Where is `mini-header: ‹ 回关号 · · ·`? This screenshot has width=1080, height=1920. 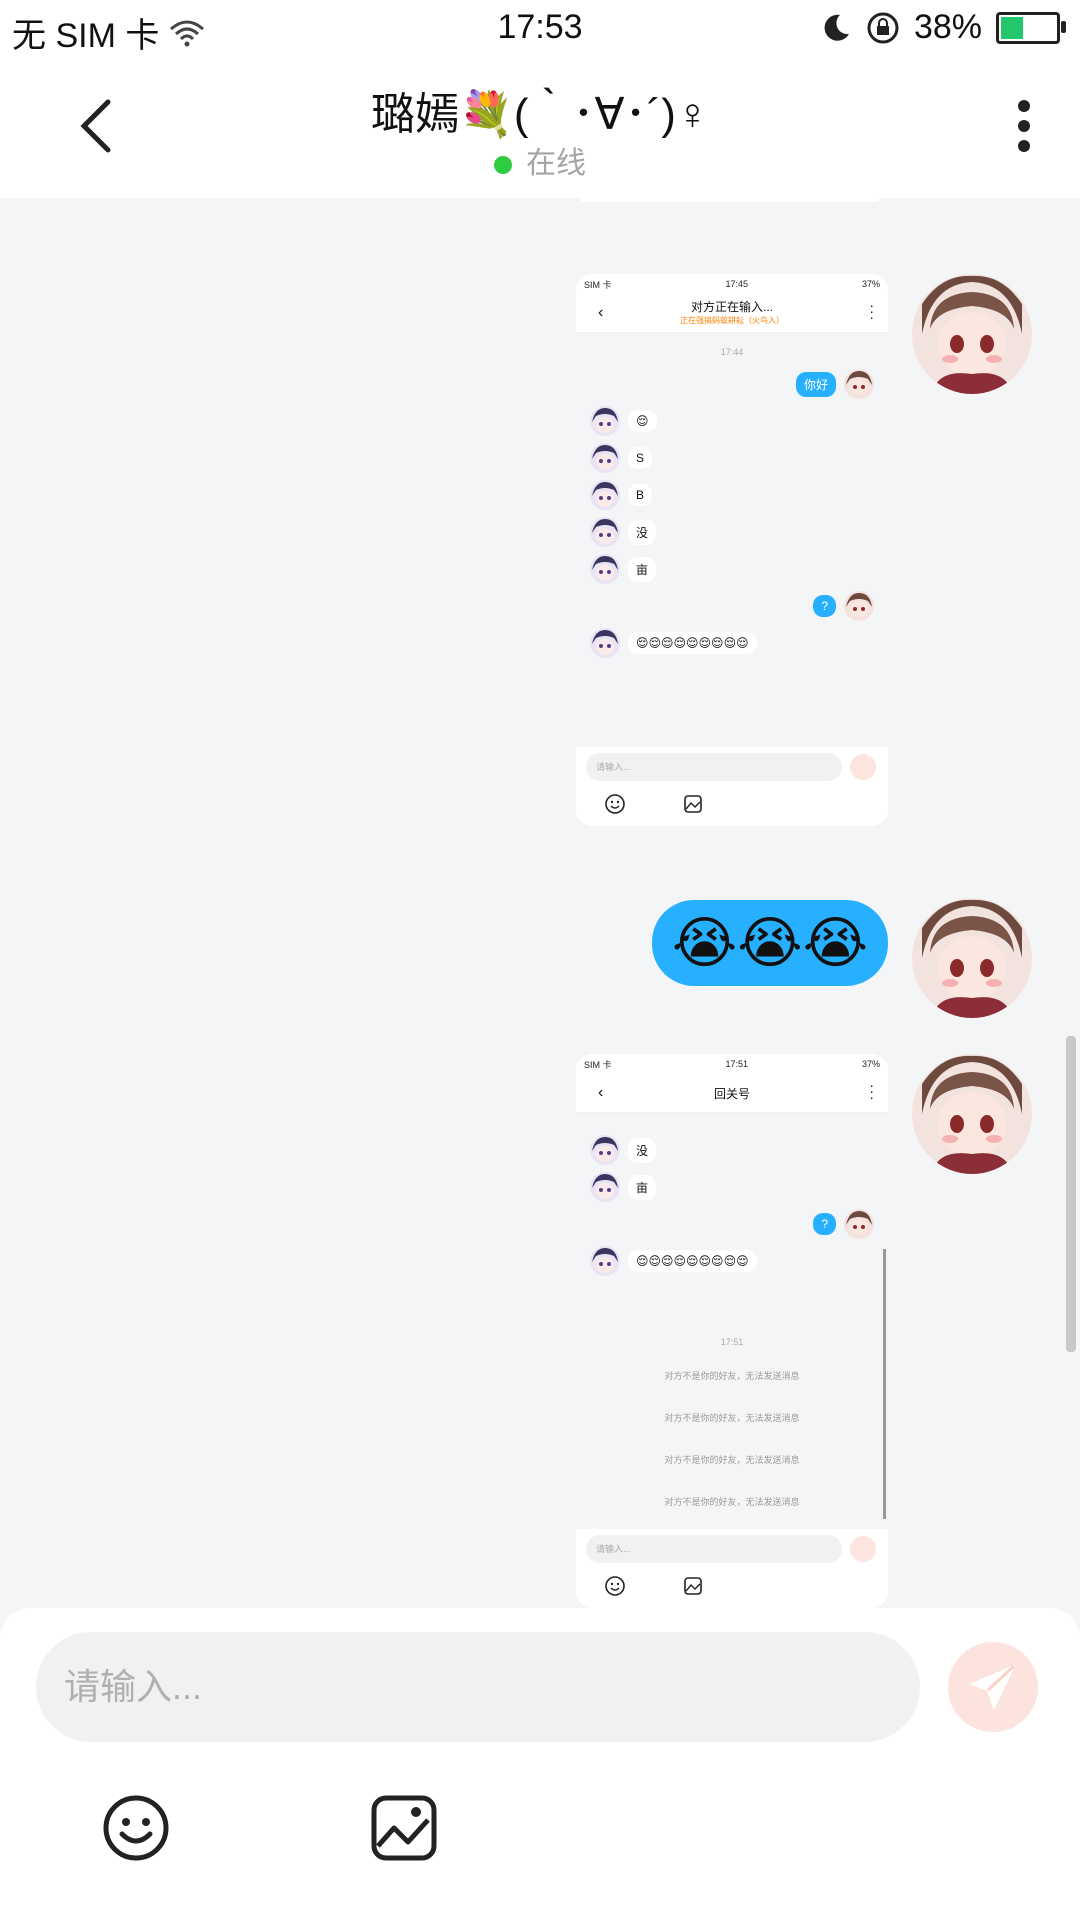 mini-header: ‹ 回关号 · · · is located at coordinates (732, 1093).